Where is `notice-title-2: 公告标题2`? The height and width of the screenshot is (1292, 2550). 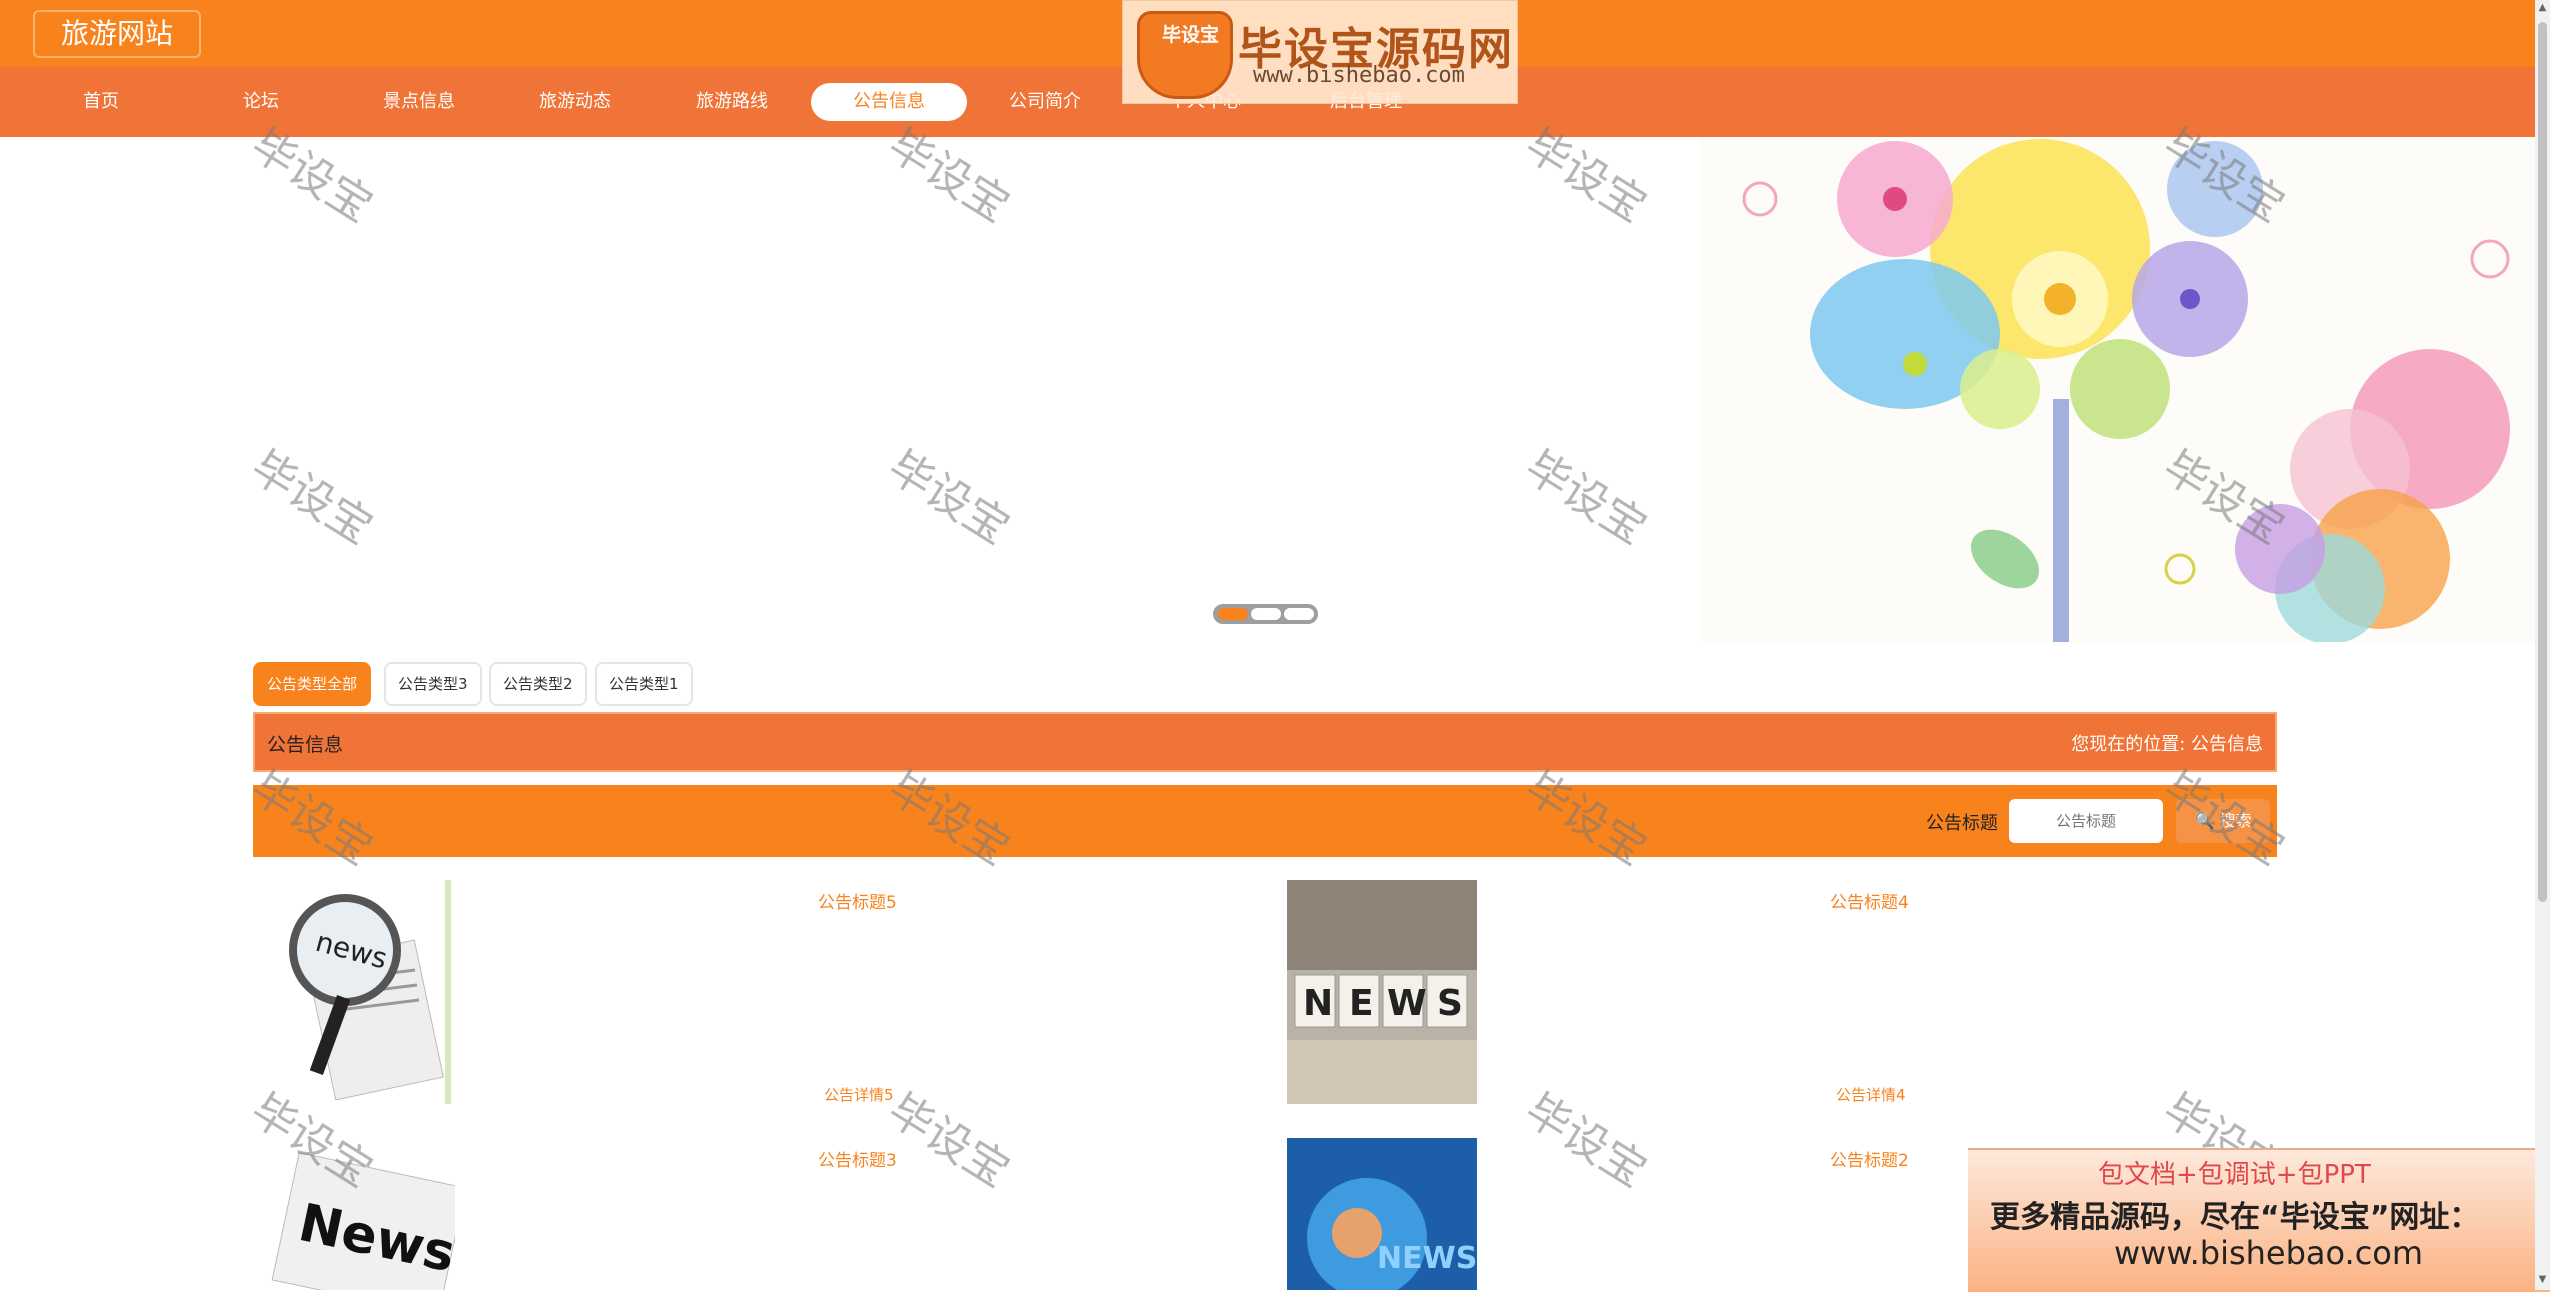
notice-title-2: 公告标题2 is located at coordinates (1869, 1158).